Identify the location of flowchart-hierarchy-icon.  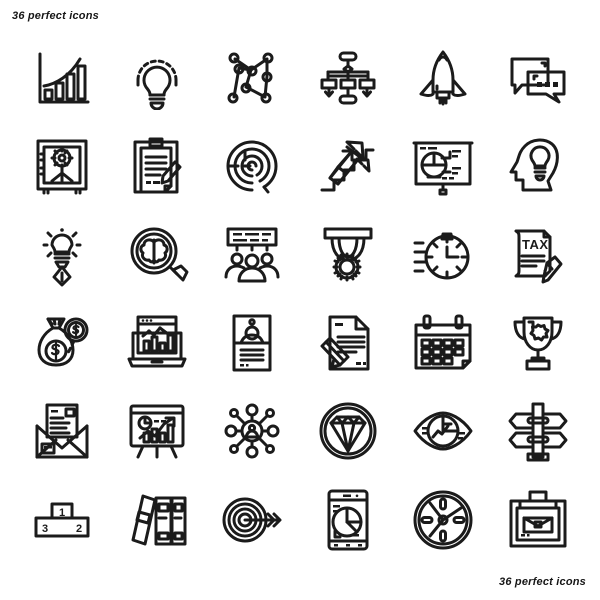
(348, 78).